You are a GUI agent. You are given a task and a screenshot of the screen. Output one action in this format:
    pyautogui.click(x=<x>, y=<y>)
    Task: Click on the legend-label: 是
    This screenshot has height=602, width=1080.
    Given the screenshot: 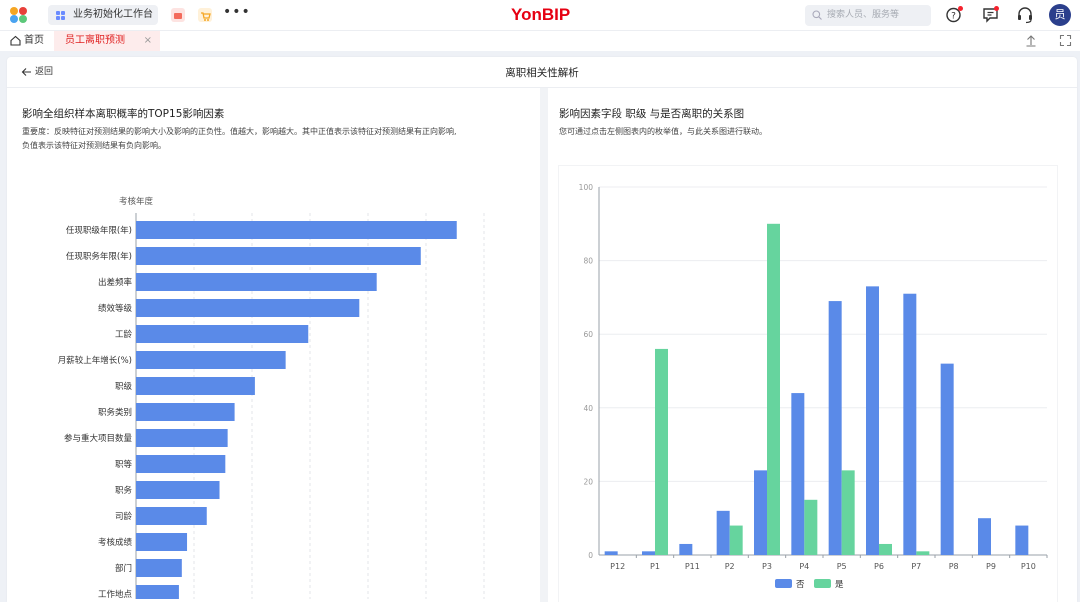 What is the action you would take?
    pyautogui.click(x=839, y=585)
    